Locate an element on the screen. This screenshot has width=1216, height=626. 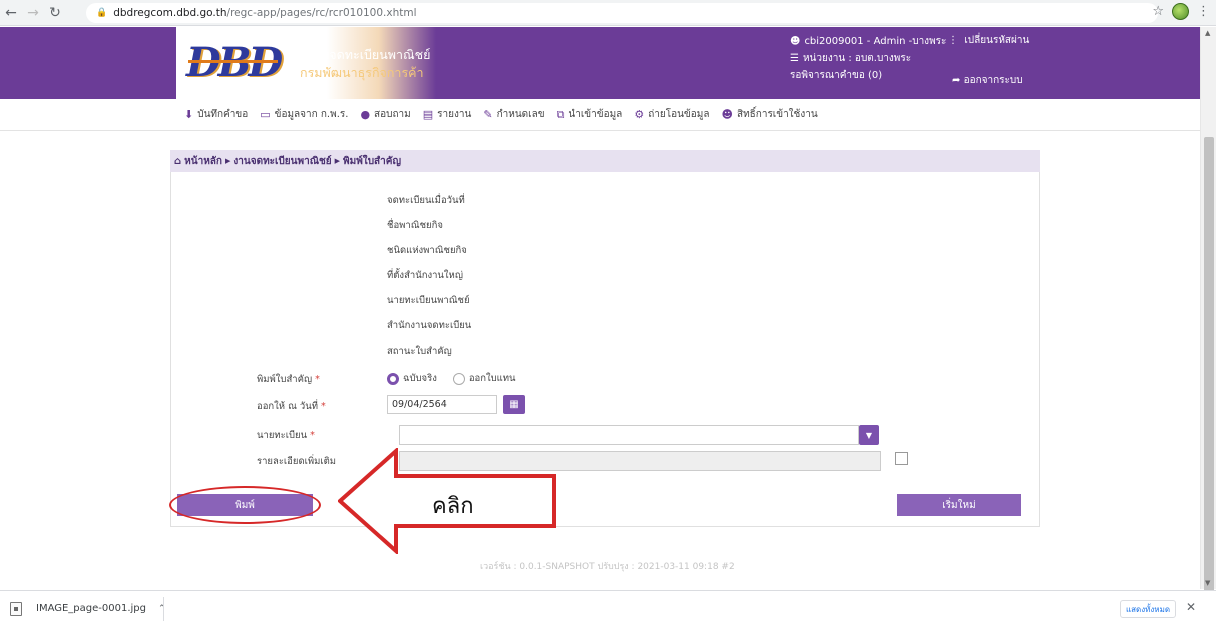
browser-actions: ☆ ⋮ is located at coordinates (1181, 11).